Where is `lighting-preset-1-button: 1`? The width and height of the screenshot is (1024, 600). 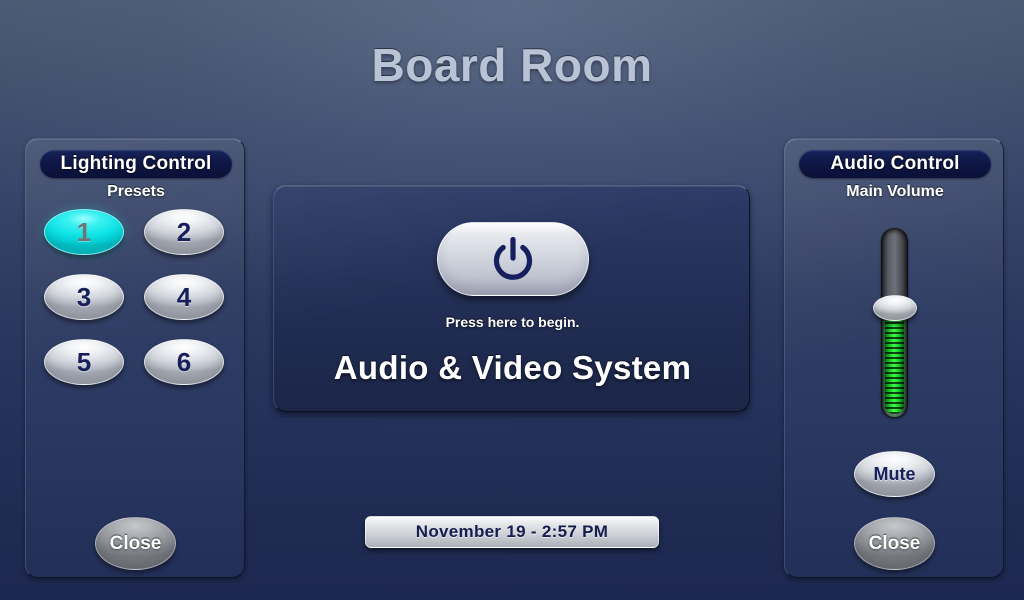
lighting-preset-1-button: 1 is located at coordinates (84, 232).